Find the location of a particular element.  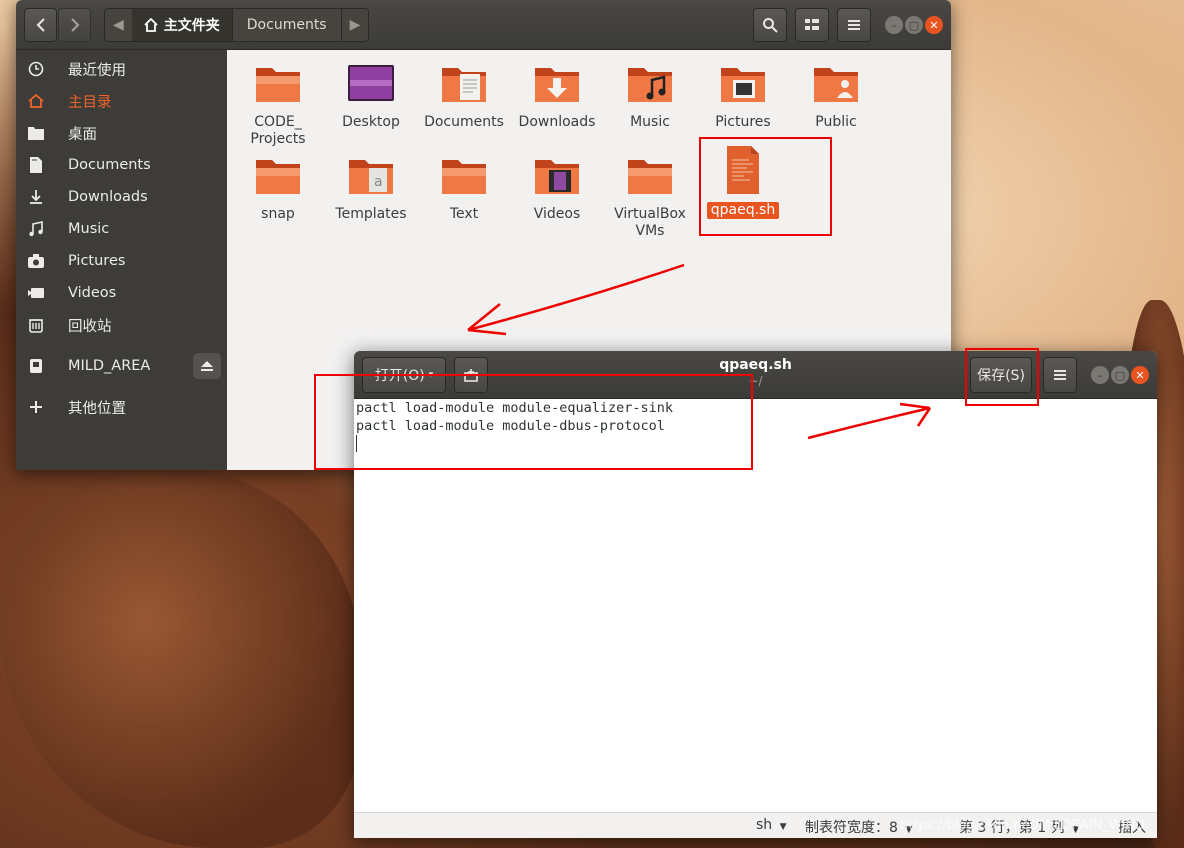

music-icon is located at coordinates (36, 229).